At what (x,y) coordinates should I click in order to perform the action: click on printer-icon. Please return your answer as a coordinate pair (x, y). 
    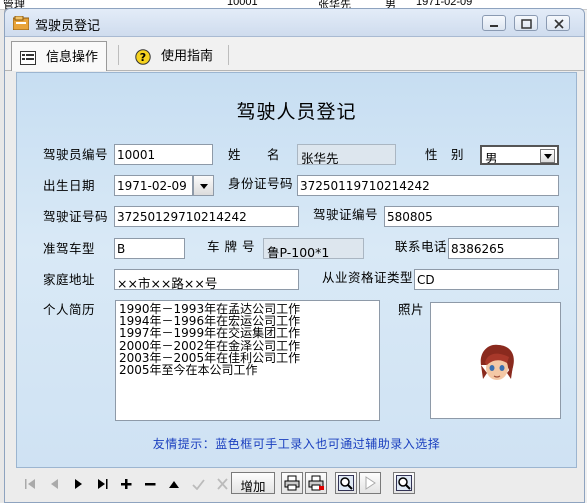
    Looking at the image, I should click on (292, 483).